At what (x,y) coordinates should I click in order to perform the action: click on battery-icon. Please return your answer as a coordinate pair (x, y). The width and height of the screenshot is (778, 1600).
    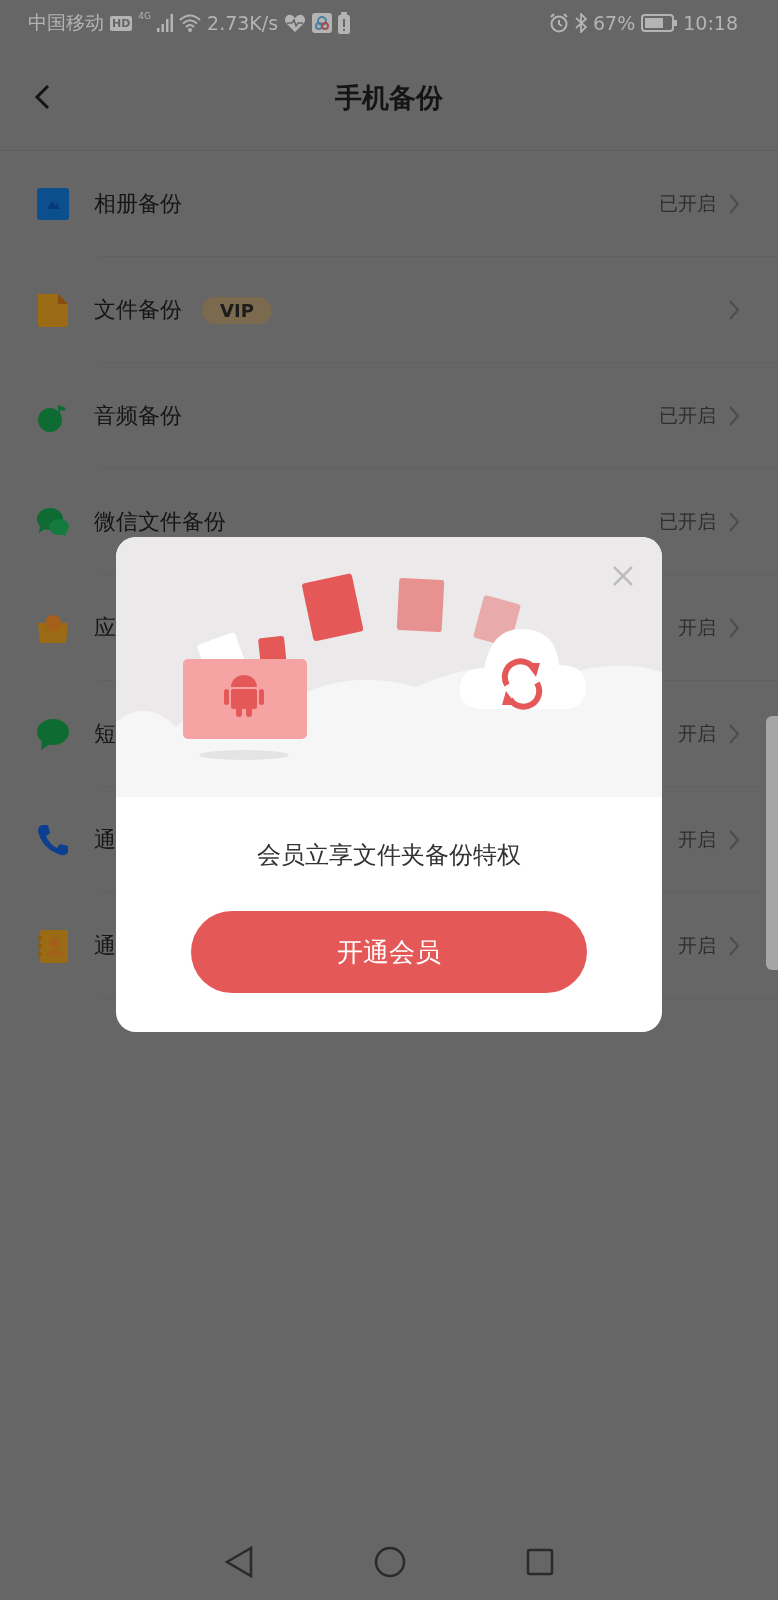
    Looking at the image, I should click on (659, 23).